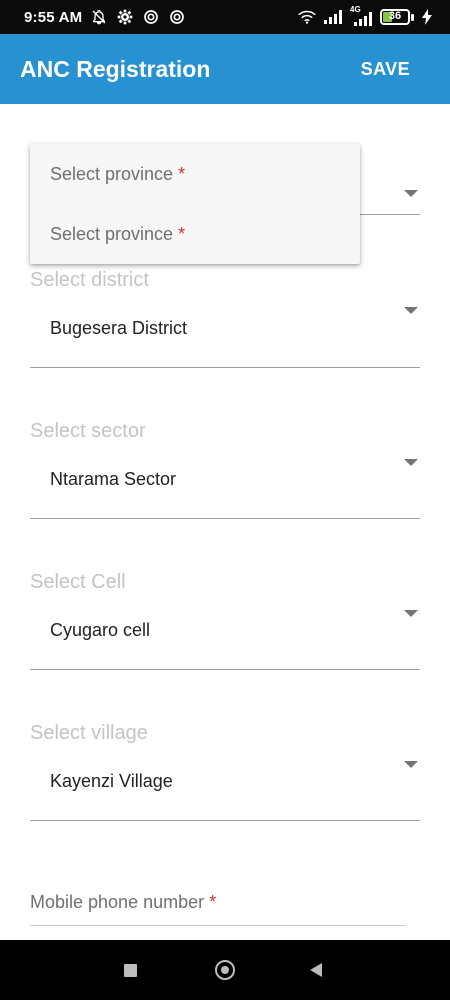 This screenshot has height=1000, width=450. I want to click on signal-icon, so click(333, 17).